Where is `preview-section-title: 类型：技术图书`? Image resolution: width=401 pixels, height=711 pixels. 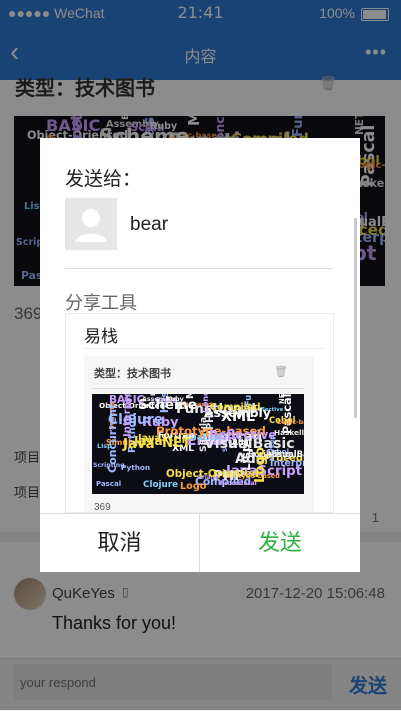 preview-section-title: 类型：技术图书 is located at coordinates (132, 374).